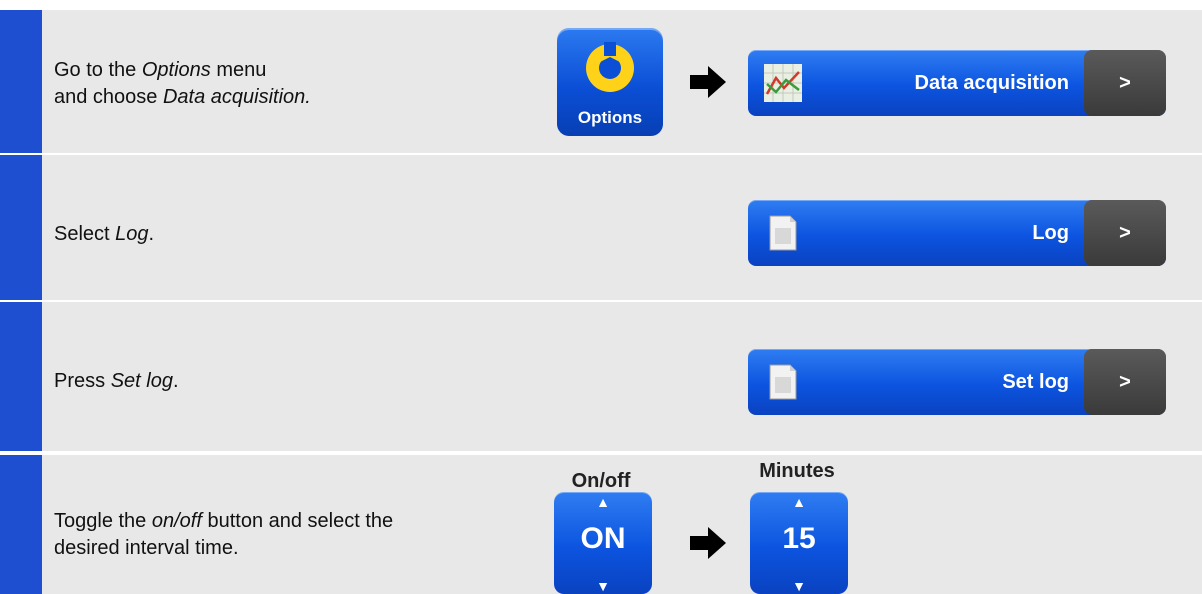  I want to click on minutes-value: 15, so click(799, 538).